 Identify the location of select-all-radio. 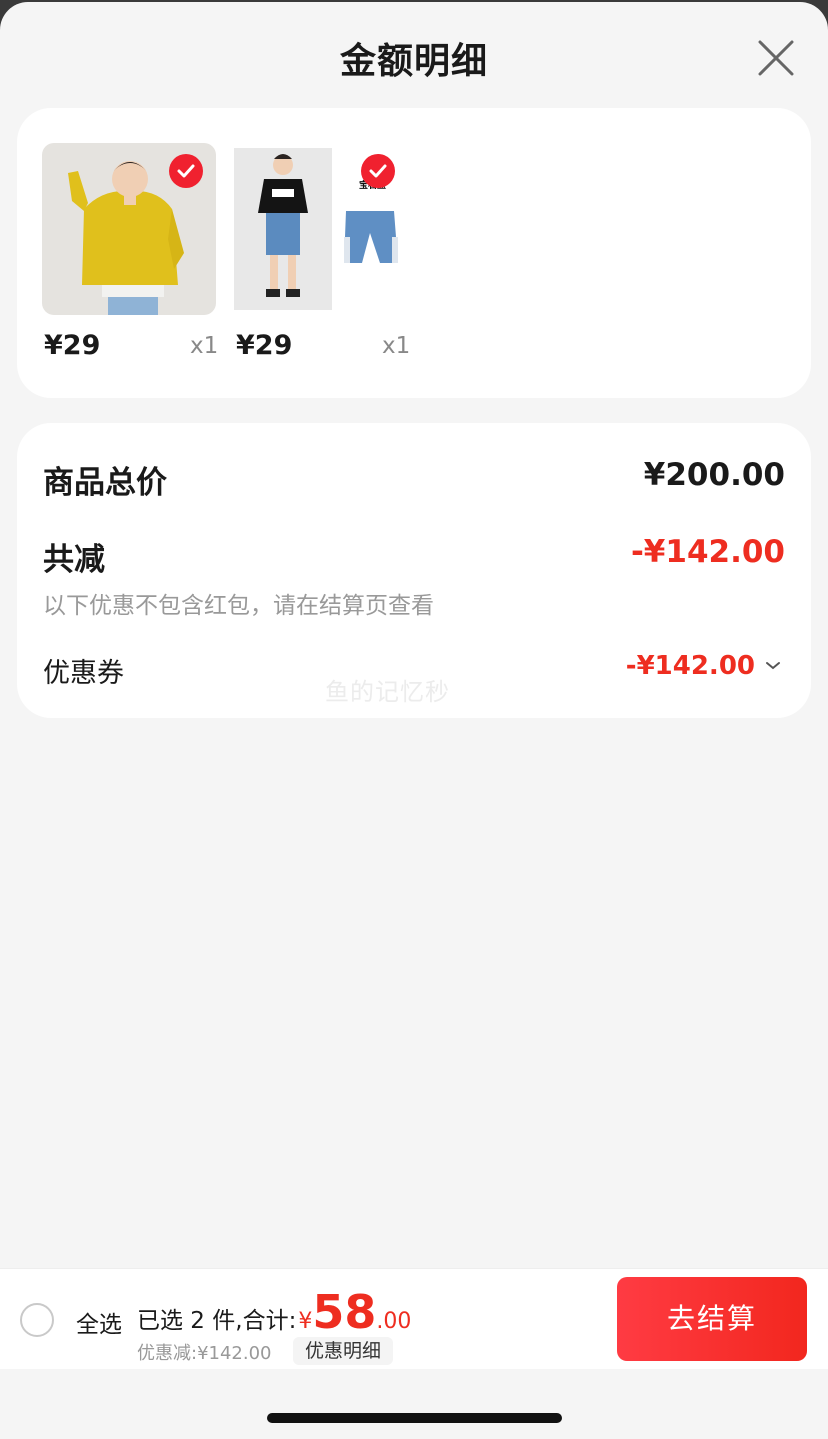
(37, 1320).